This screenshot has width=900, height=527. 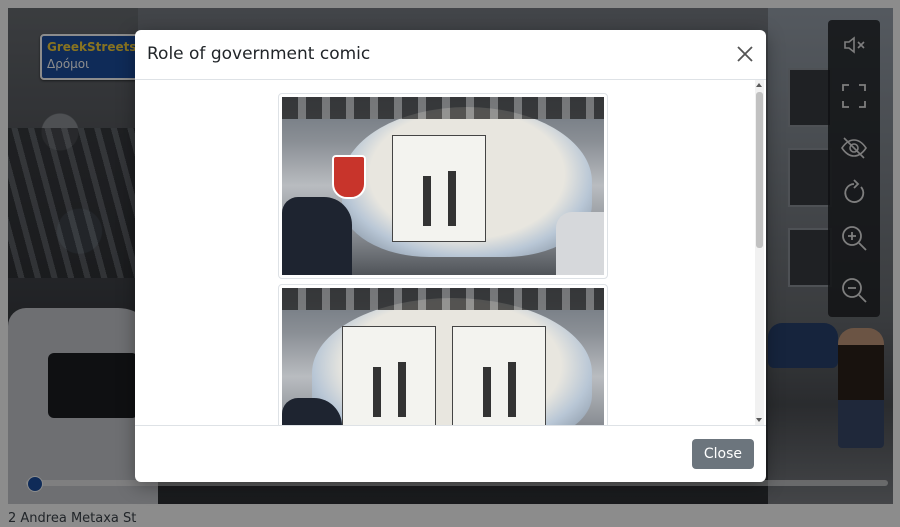 I want to click on photo-shield-emblem, so click(x=349, y=177).